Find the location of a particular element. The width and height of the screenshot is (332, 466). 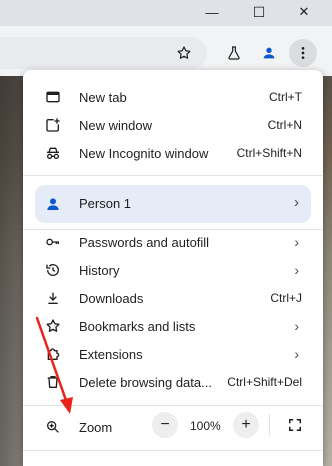

menu-item-label: New Incognito window is located at coordinates (144, 153).